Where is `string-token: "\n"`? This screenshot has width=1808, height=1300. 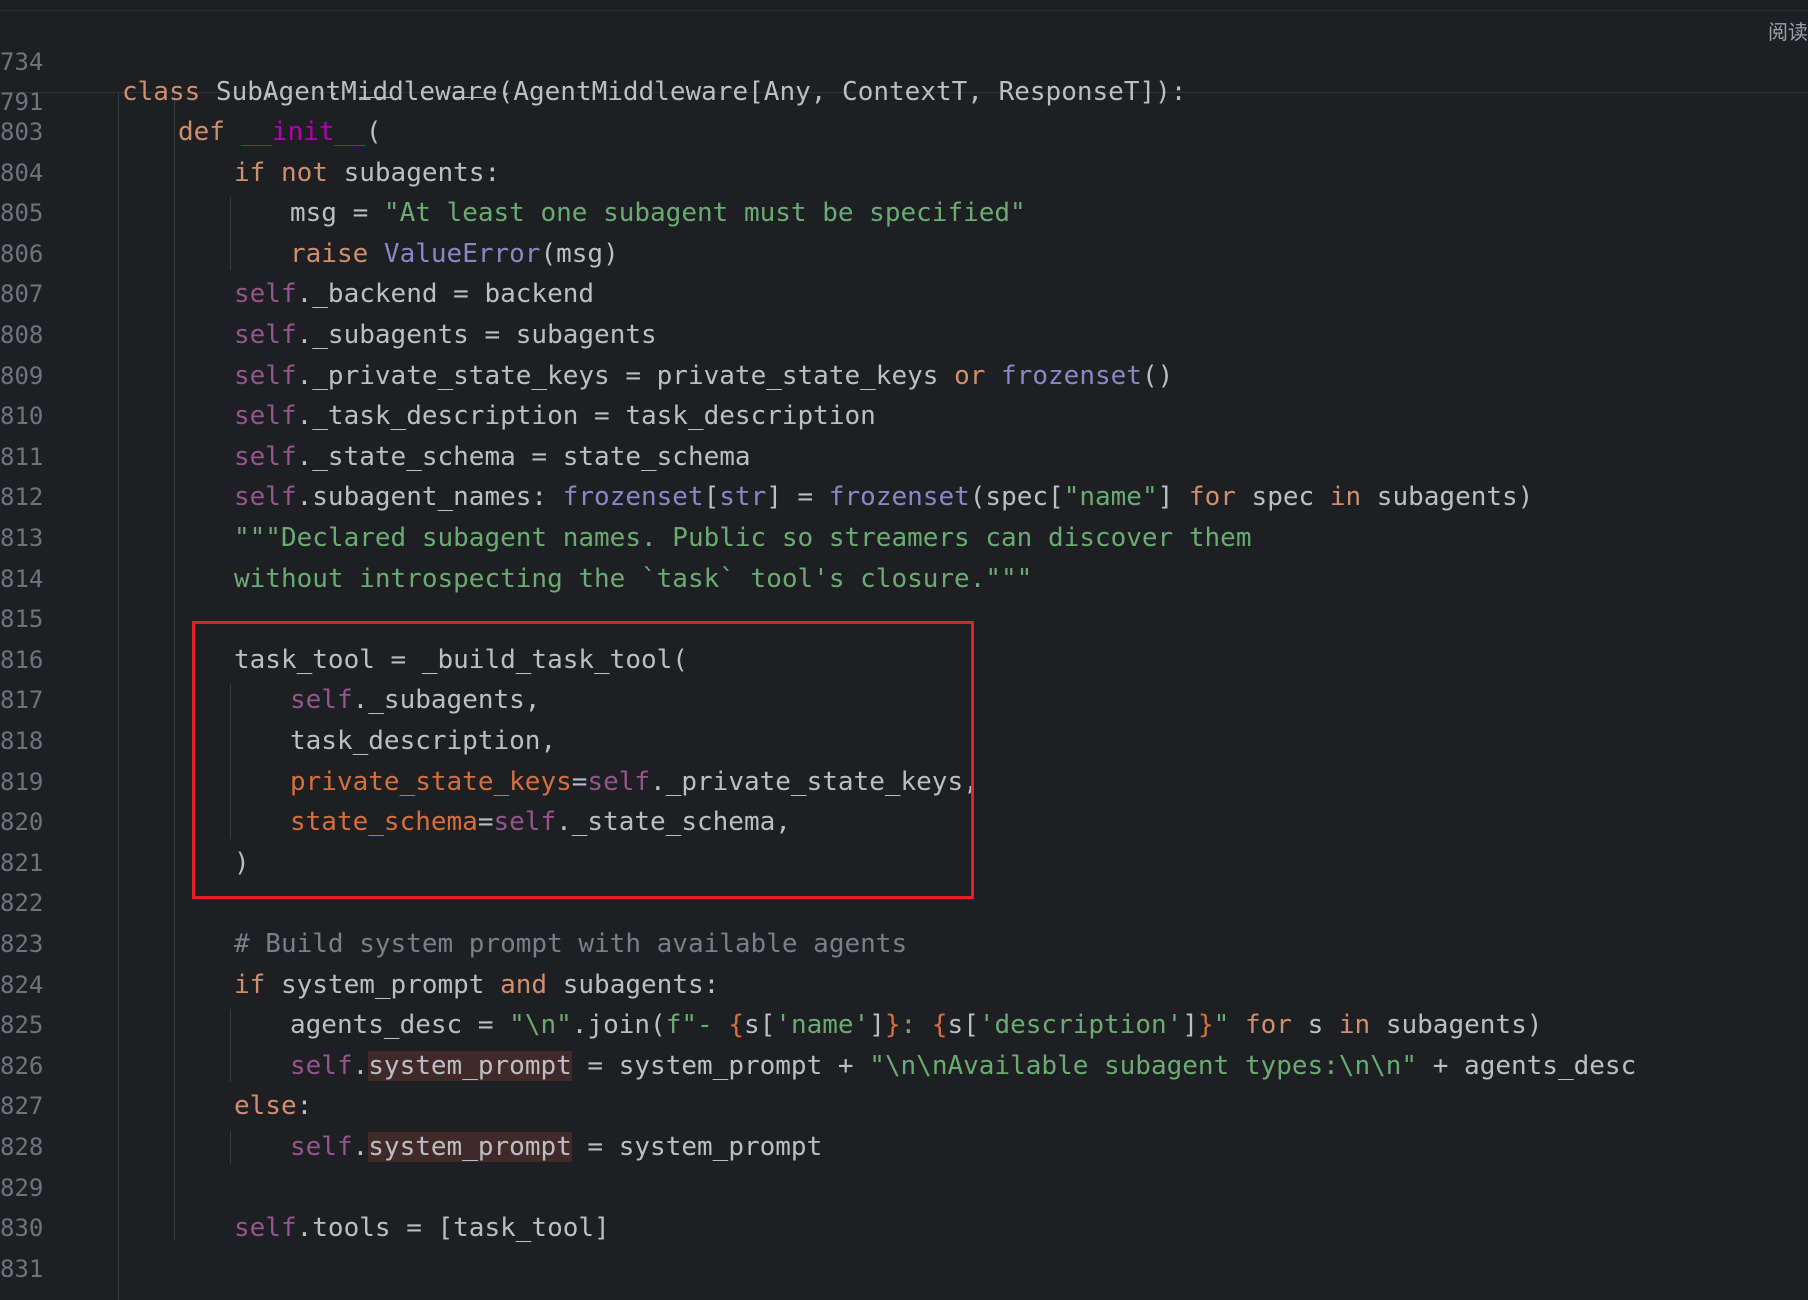 string-token: "\n" is located at coordinates (540, 1025).